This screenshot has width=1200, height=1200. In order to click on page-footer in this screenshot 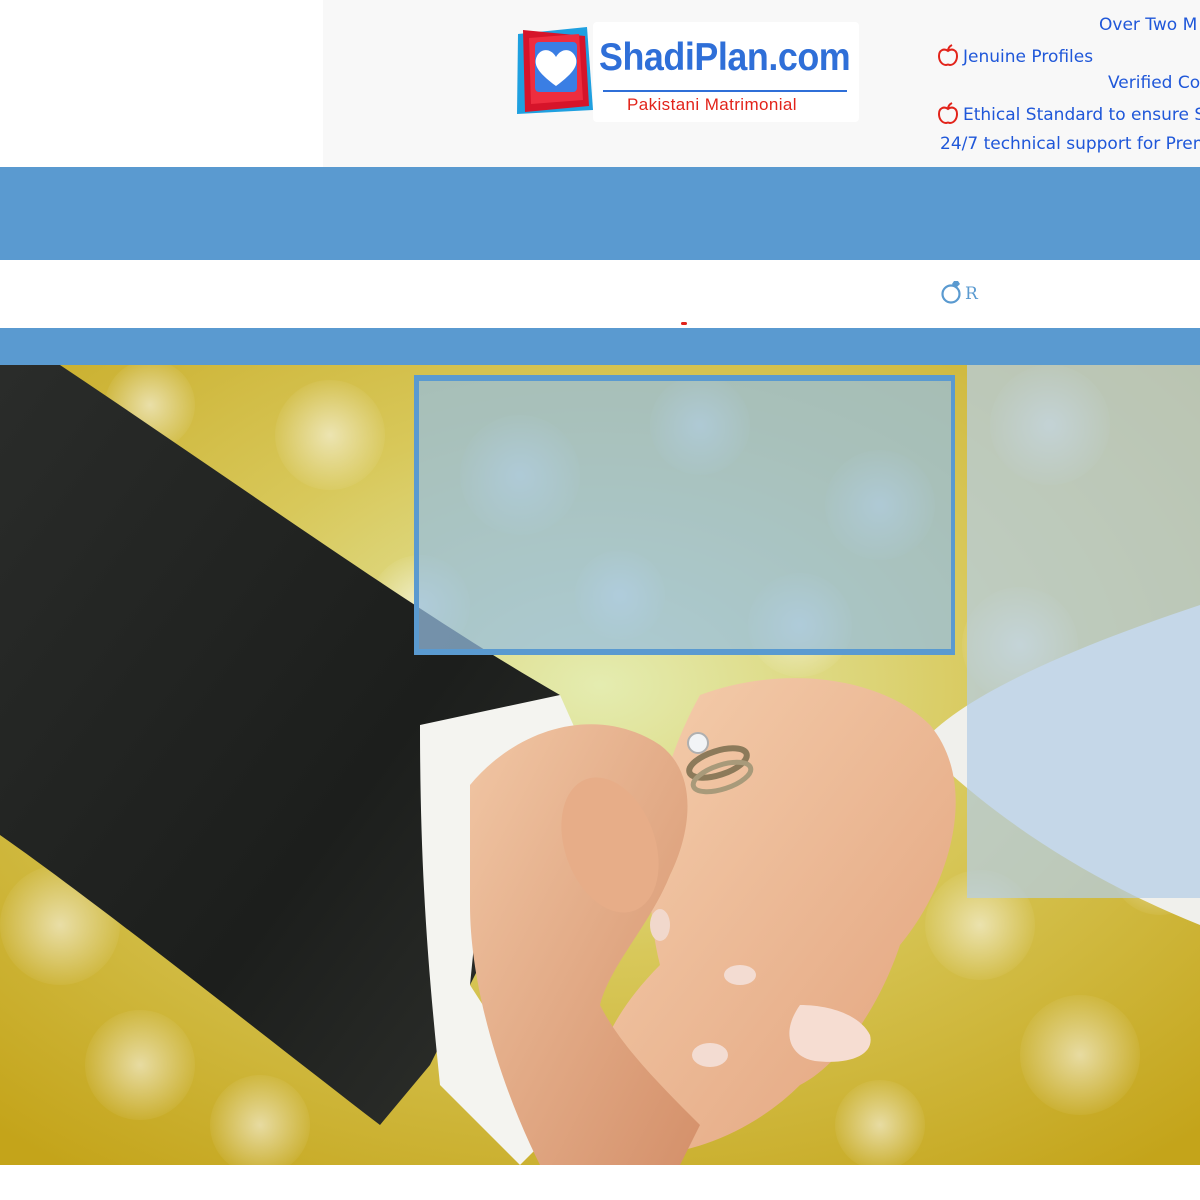, I will do `click(600, 1182)`.